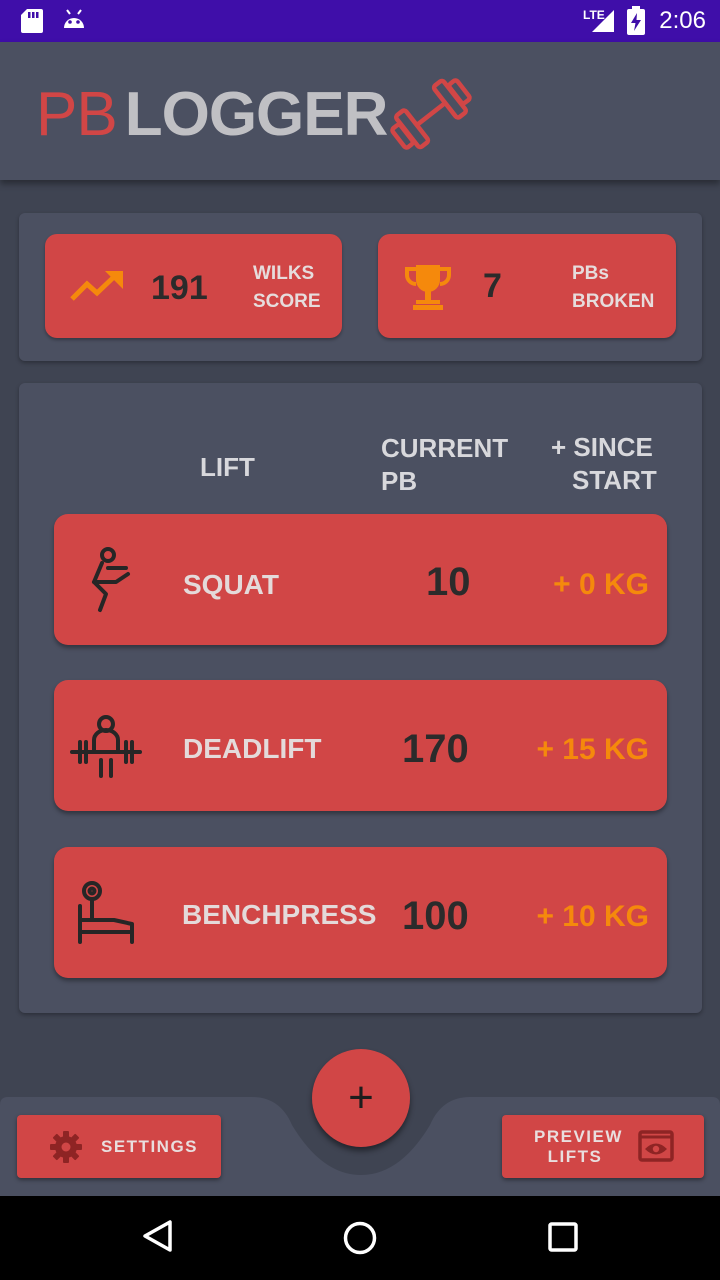  I want to click on trending-up-icon, so click(96, 286).